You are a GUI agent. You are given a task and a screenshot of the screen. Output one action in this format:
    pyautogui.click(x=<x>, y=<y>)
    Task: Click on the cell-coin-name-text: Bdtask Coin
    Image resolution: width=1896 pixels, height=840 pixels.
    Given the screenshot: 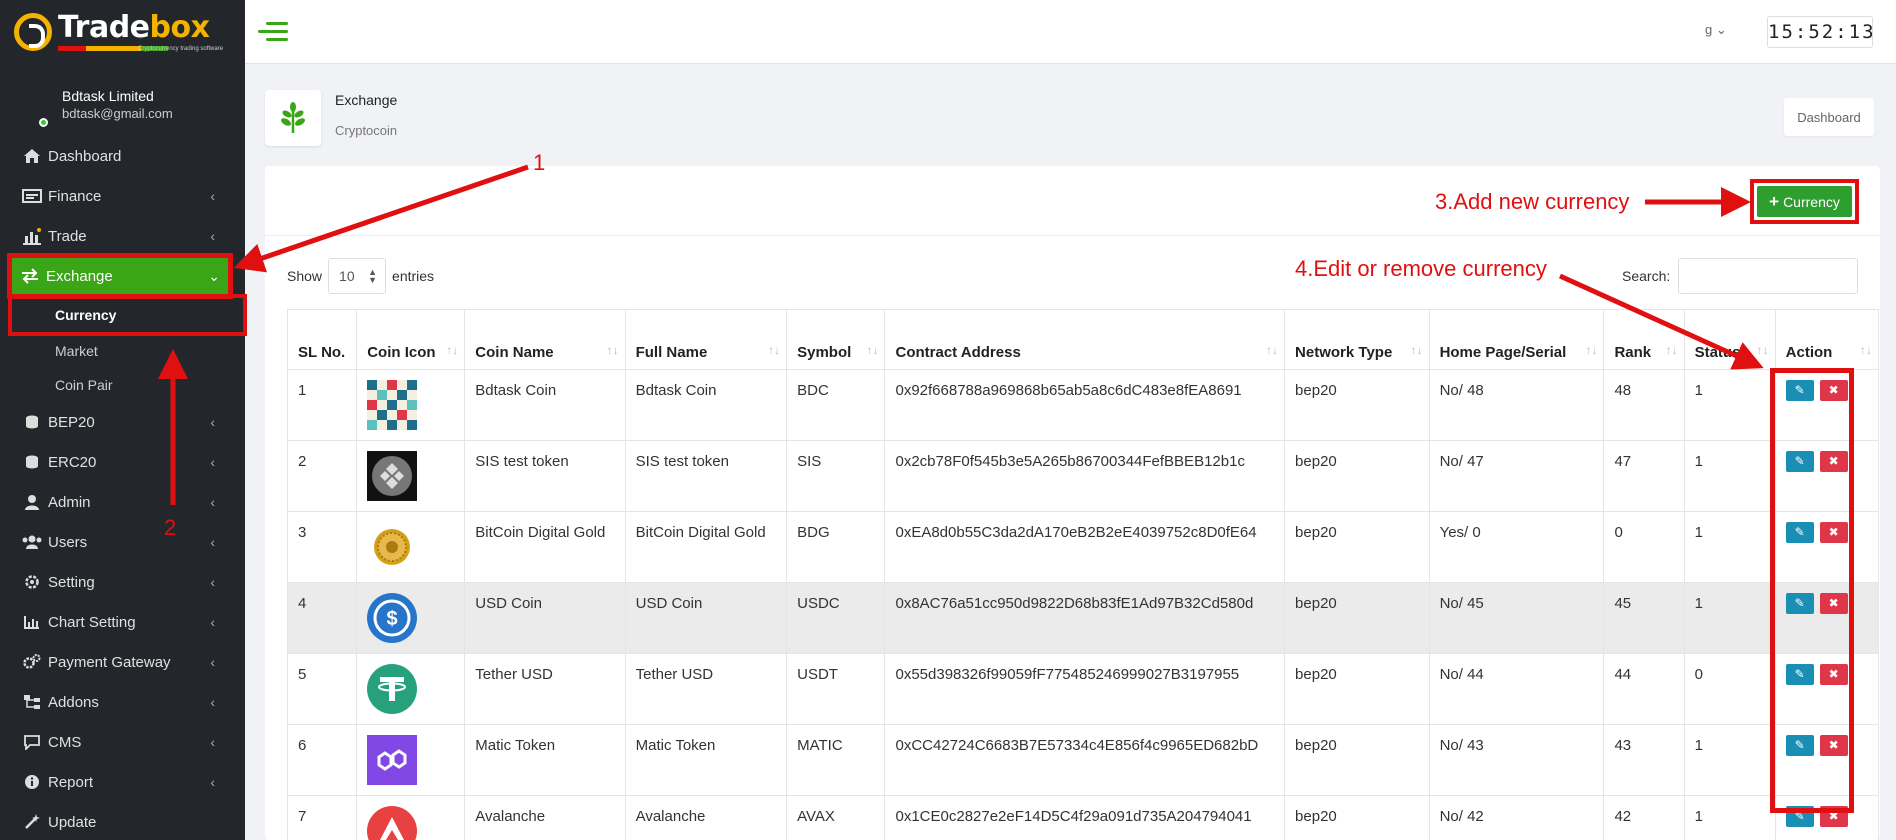 What is the action you would take?
    pyautogui.click(x=516, y=390)
    